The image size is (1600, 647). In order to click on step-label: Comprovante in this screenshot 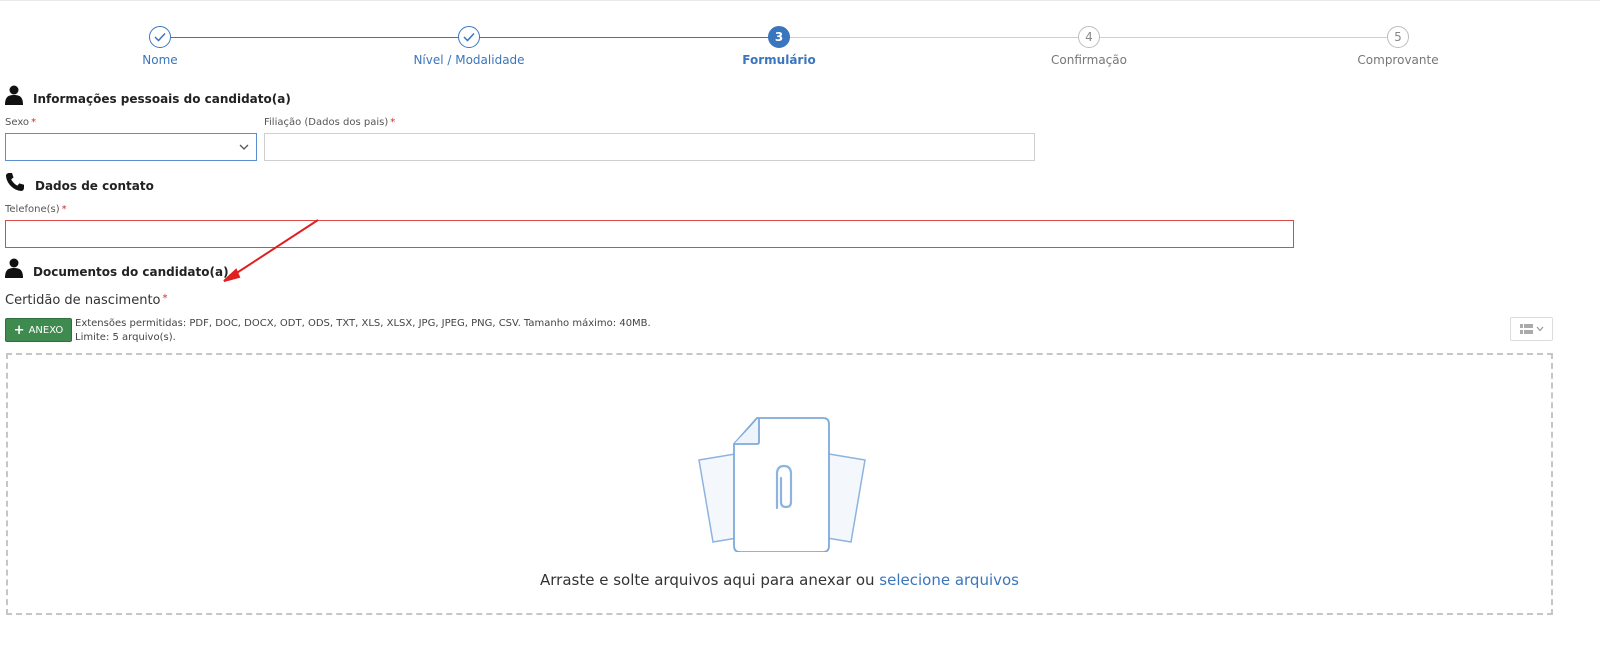, I will do `click(1398, 60)`.